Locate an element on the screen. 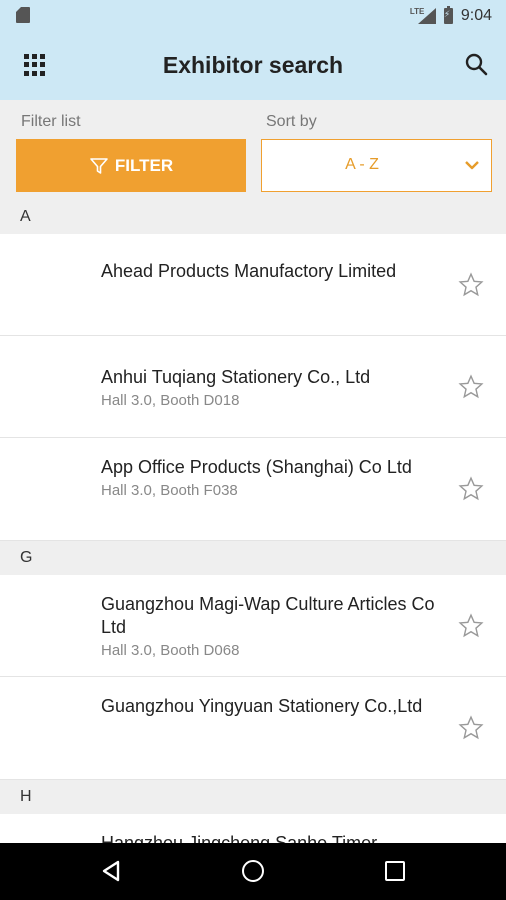 The image size is (506, 900). page-title: Exhibitor search is located at coordinates (253, 65).